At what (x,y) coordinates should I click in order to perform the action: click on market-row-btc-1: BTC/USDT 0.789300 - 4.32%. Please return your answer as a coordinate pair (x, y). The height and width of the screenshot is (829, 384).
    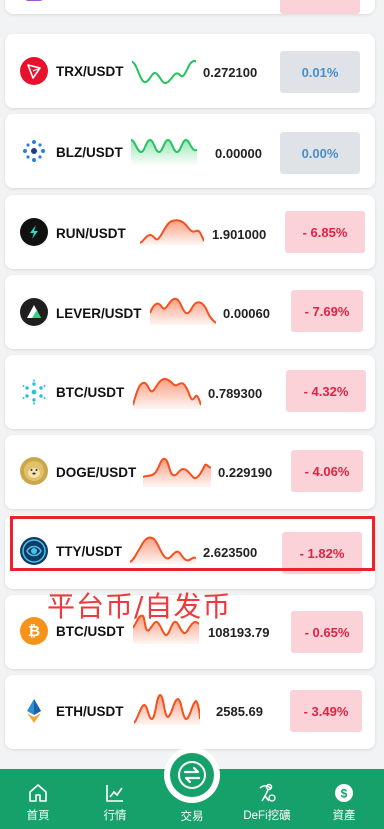
    Looking at the image, I should click on (190, 392).